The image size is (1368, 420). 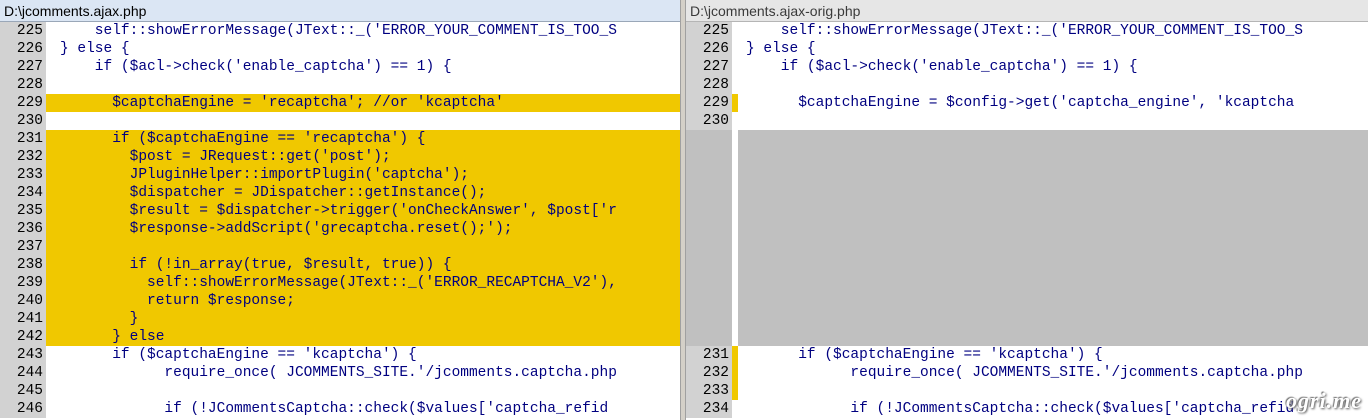 I want to click on code-text: if (!in_array(true, $result, true)) {, so click(x=366, y=265).